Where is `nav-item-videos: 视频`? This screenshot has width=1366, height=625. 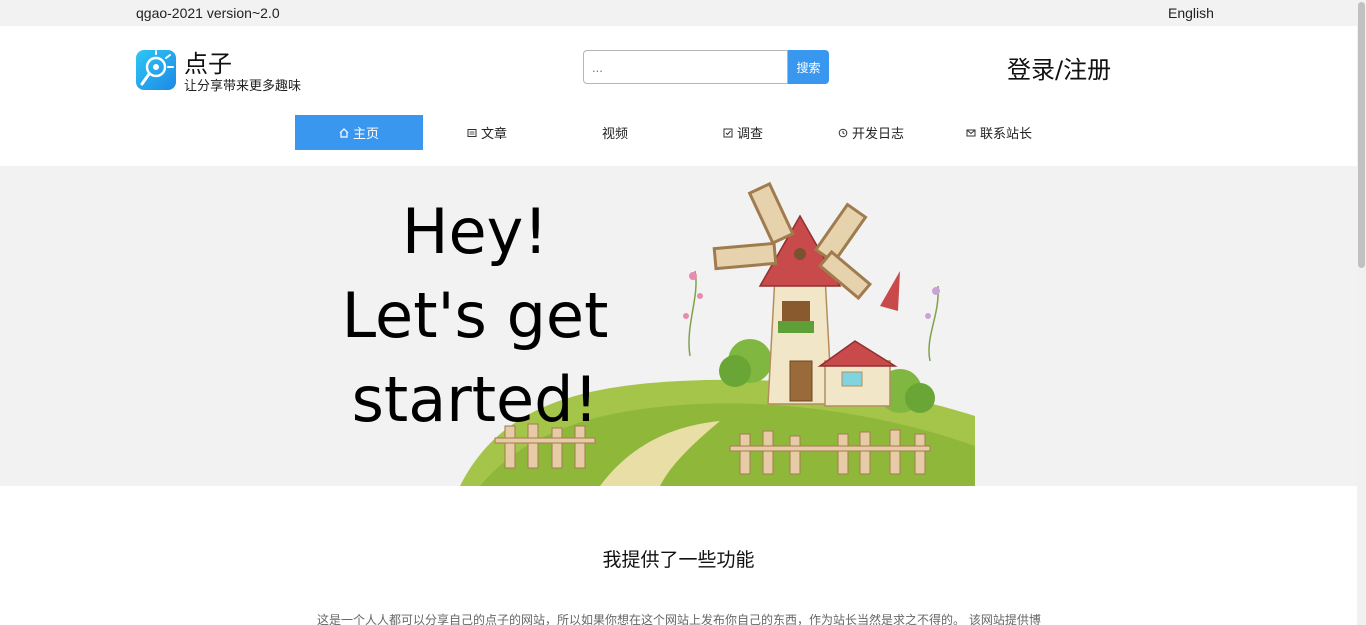 nav-item-videos: 视频 is located at coordinates (615, 132).